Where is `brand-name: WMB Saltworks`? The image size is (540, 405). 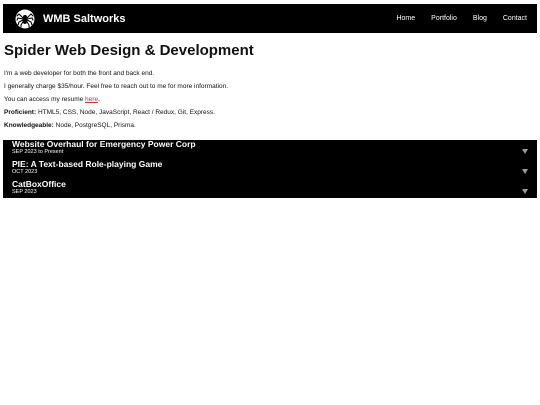
brand-name: WMB Saltworks is located at coordinates (84, 18).